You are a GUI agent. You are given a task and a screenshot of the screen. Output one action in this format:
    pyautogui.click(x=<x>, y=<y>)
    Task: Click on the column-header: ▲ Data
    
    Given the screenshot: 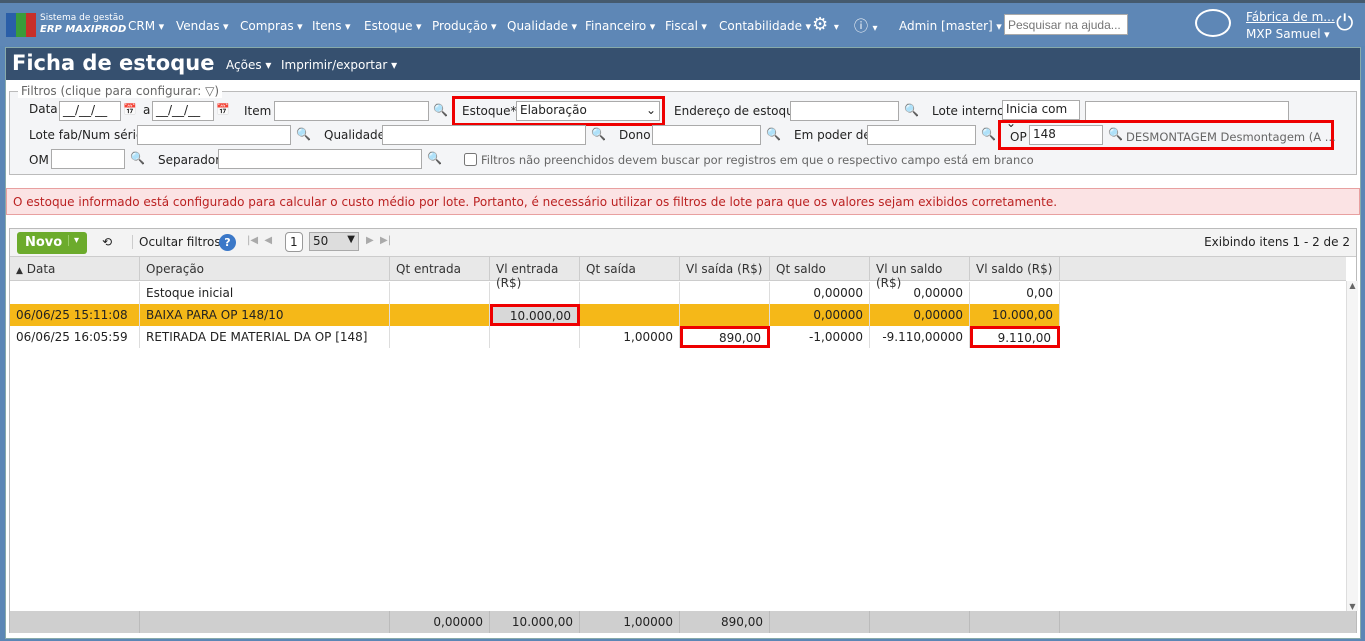 What is the action you would take?
    pyautogui.click(x=75, y=269)
    